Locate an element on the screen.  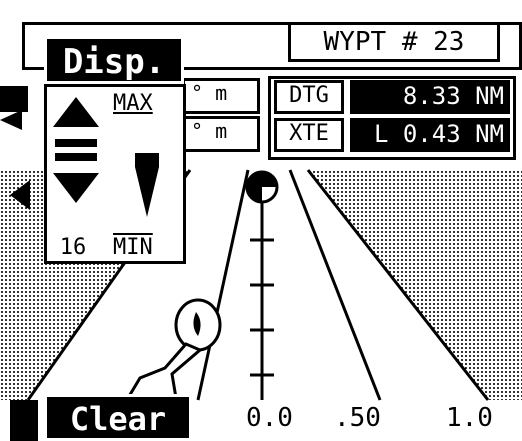
level-wedge-icon is located at coordinates (147, 185).